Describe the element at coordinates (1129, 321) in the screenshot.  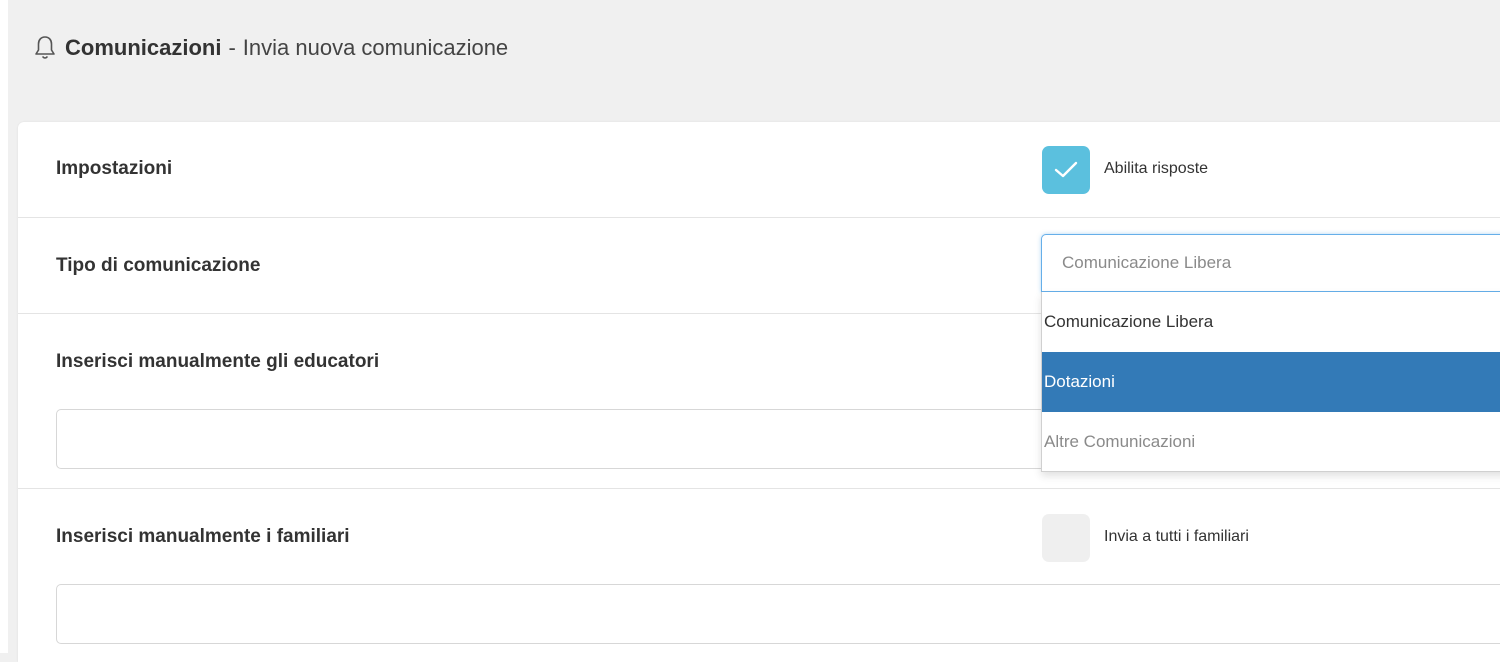
I see `option-label: Comunicazione Libera` at that location.